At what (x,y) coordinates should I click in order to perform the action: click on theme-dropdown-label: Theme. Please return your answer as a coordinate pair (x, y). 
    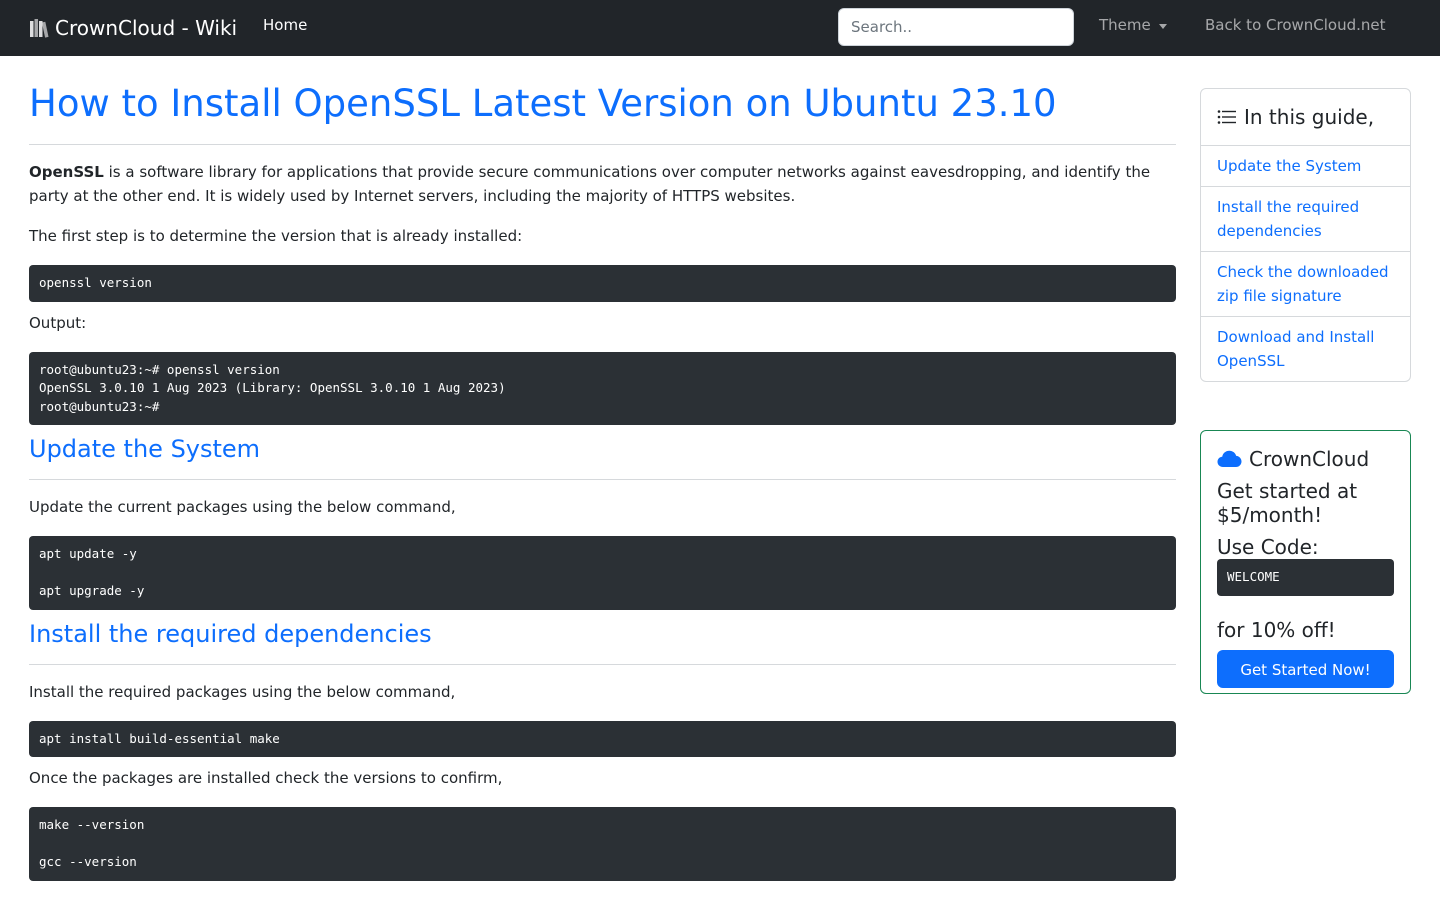
    Looking at the image, I should click on (1125, 25).